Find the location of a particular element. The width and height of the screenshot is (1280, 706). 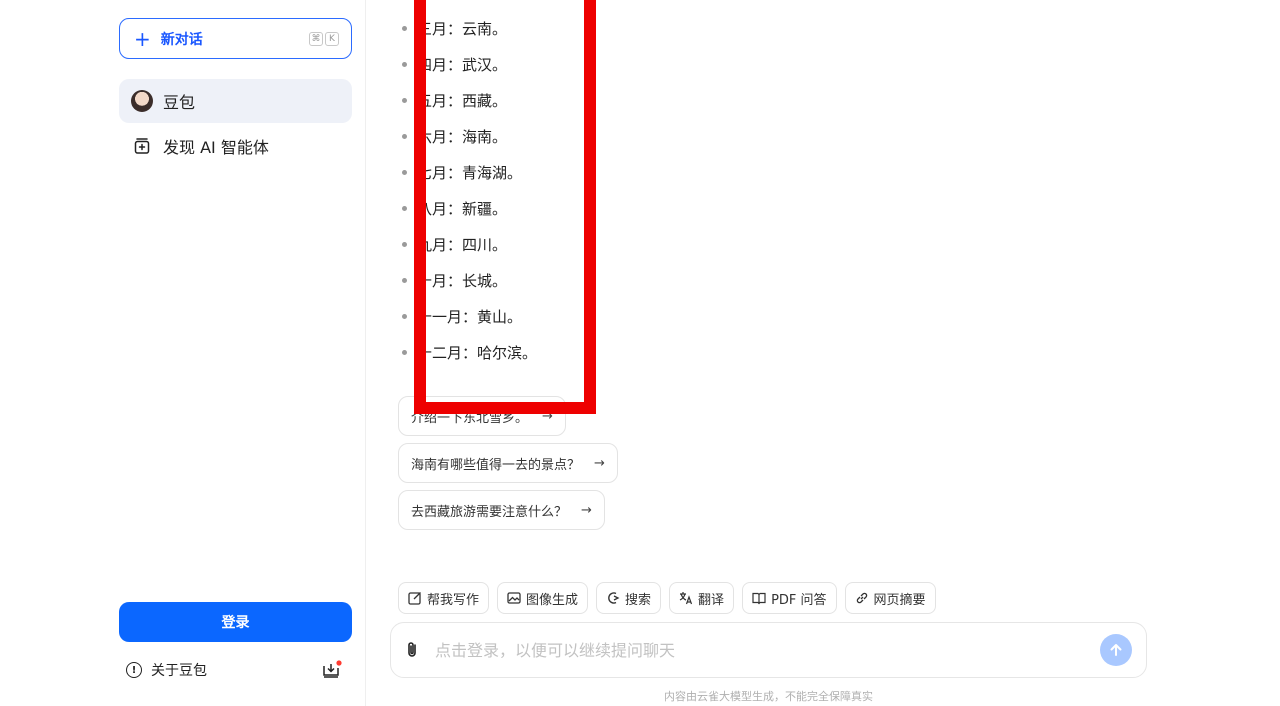

search-icon is located at coordinates (614, 598).